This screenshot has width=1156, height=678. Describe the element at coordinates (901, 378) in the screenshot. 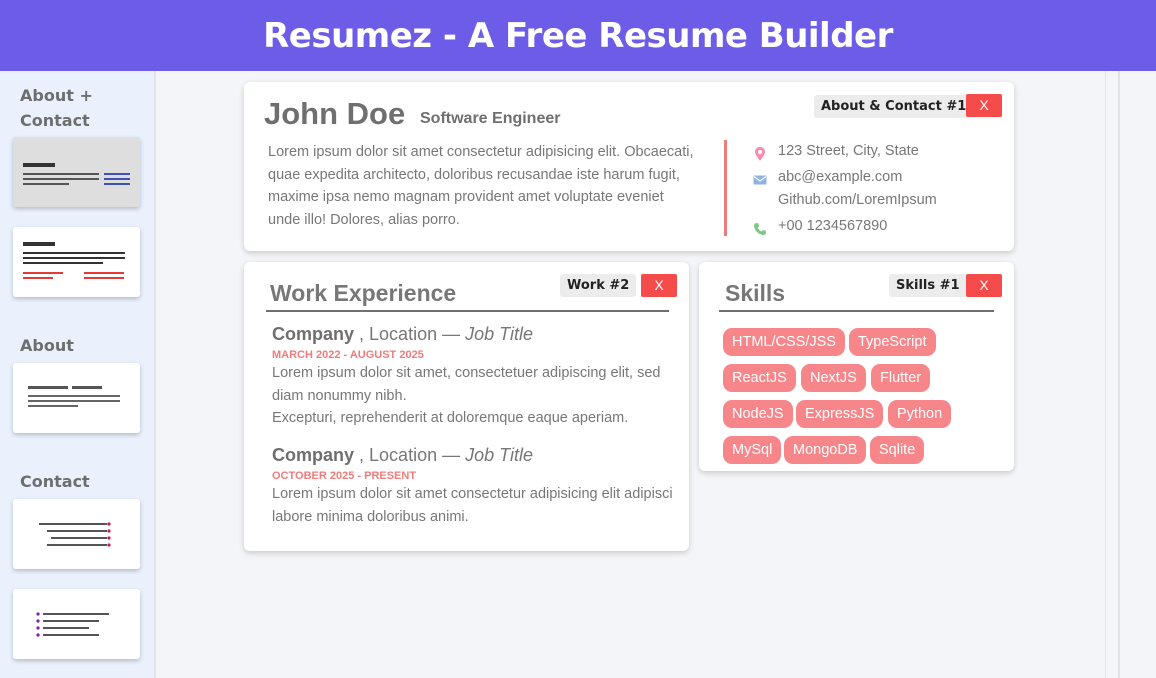

I see `skill-chip: Flutter` at that location.